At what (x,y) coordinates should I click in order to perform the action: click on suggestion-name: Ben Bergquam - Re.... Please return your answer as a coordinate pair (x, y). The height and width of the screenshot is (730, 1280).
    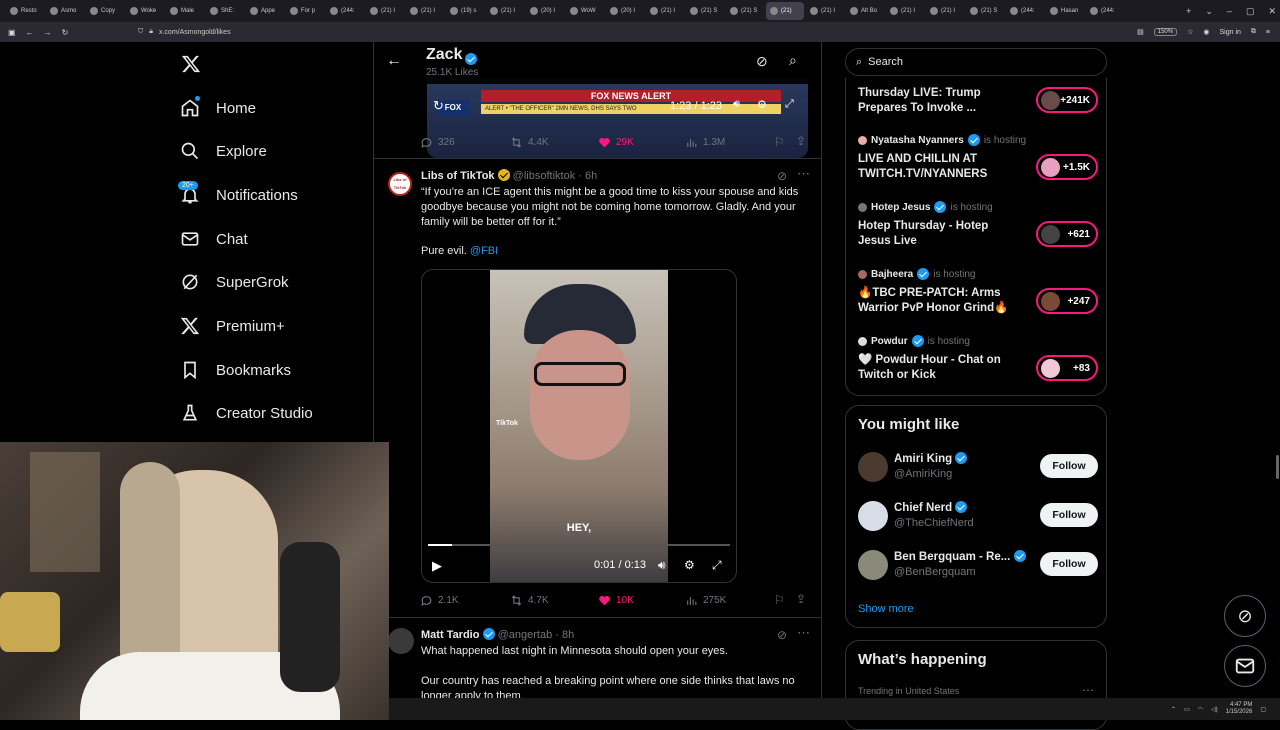
    Looking at the image, I should click on (960, 556).